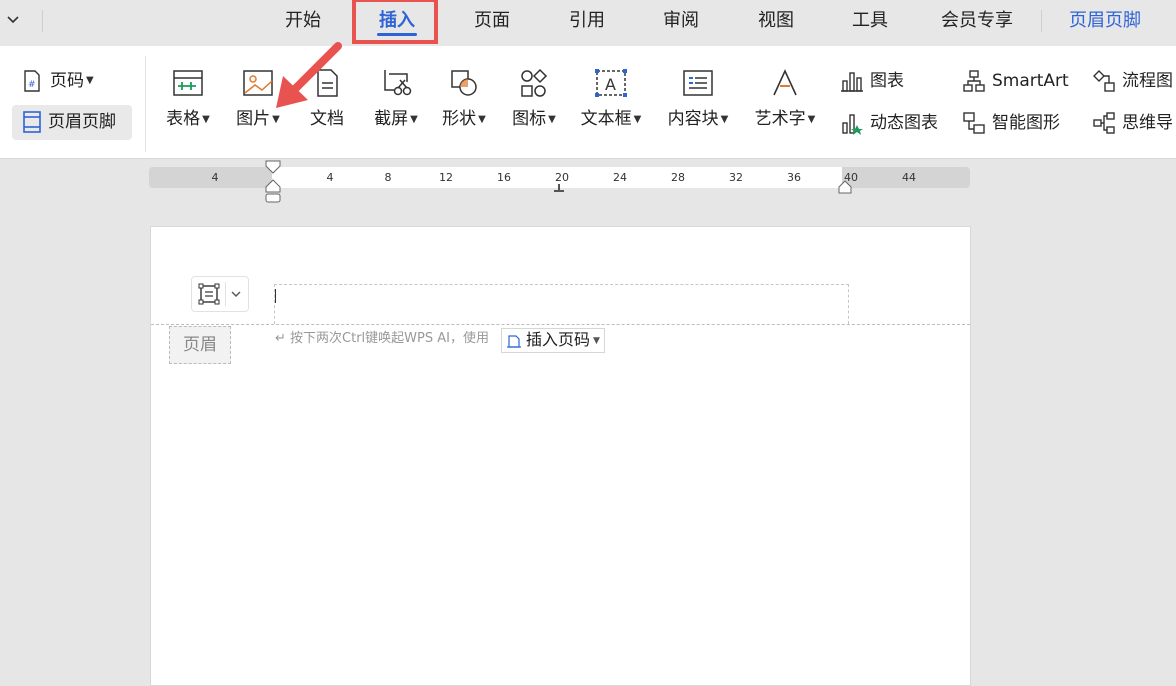 Image resolution: width=1176 pixels, height=686 pixels. What do you see at coordinates (1104, 81) in the screenshot?
I see `flowchart-icon` at bounding box center [1104, 81].